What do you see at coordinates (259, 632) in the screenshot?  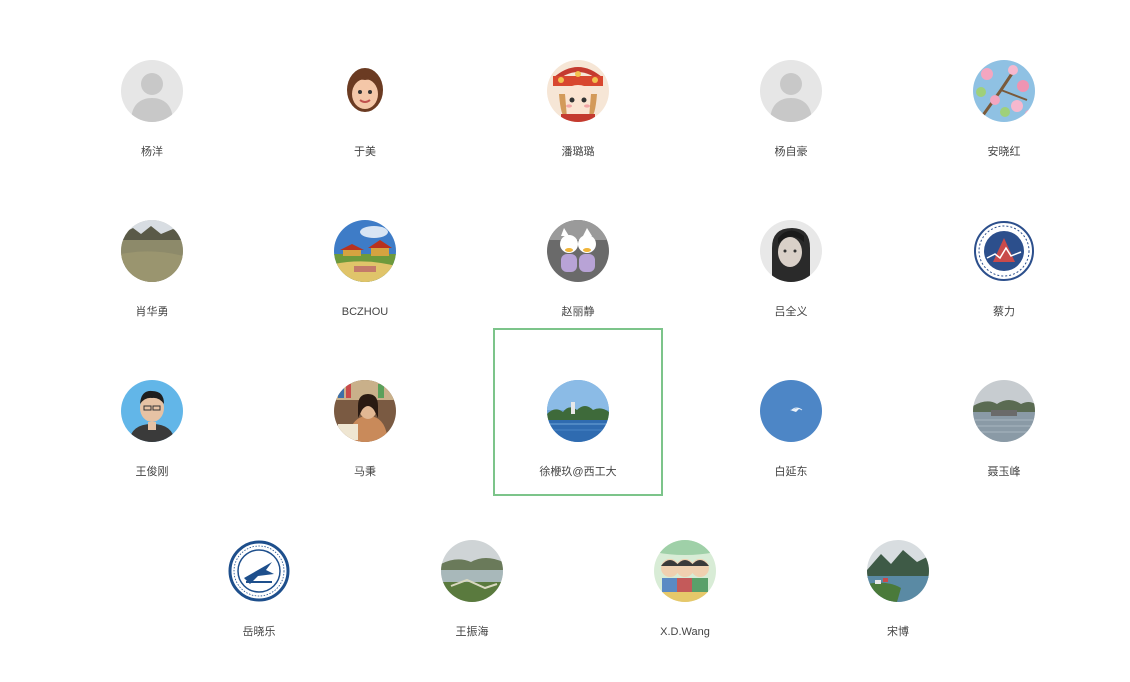 I see `contact-name: 岳晓乐` at bounding box center [259, 632].